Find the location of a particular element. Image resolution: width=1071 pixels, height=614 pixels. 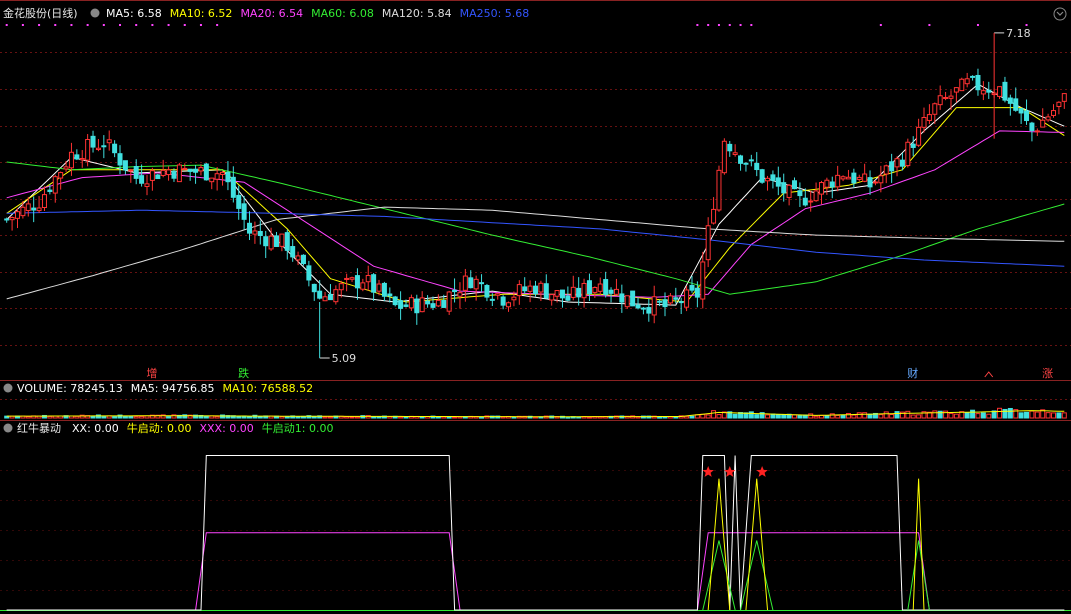

volume-bars is located at coordinates (535, 413).